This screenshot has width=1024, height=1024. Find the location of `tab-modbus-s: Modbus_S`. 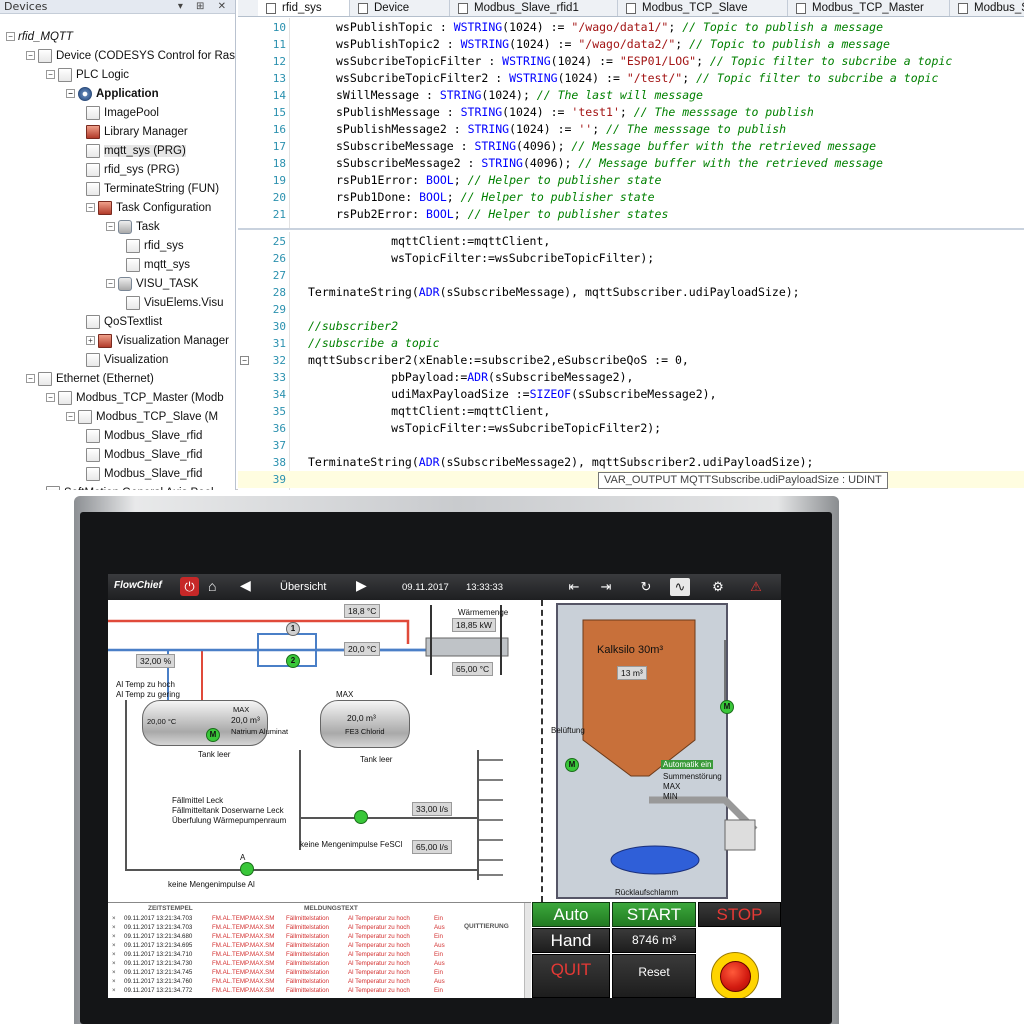

tab-modbus-s: Modbus_S is located at coordinates (987, 8).